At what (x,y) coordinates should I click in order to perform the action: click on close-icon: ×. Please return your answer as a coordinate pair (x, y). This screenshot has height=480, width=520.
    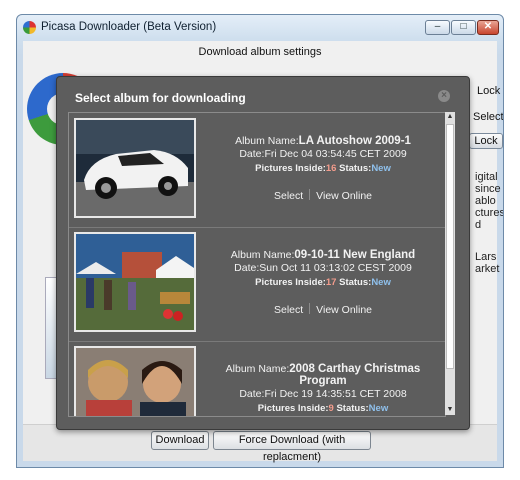
    Looking at the image, I should click on (444, 96).